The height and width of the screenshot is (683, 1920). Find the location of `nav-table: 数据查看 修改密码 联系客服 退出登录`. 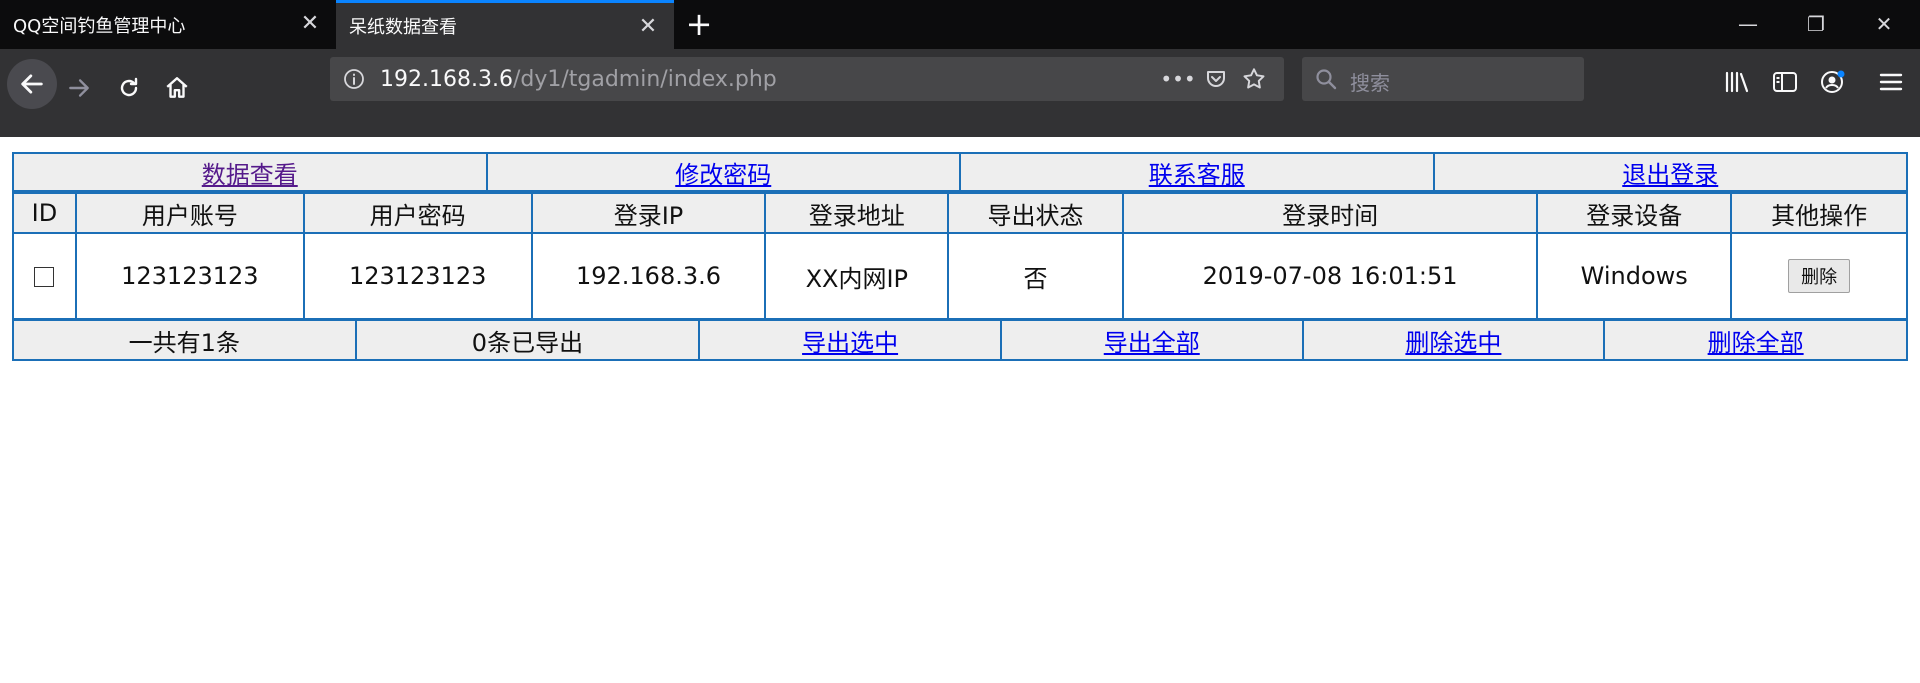

nav-table: 数据查看 修改密码 联系客服 退出登录 is located at coordinates (960, 172).